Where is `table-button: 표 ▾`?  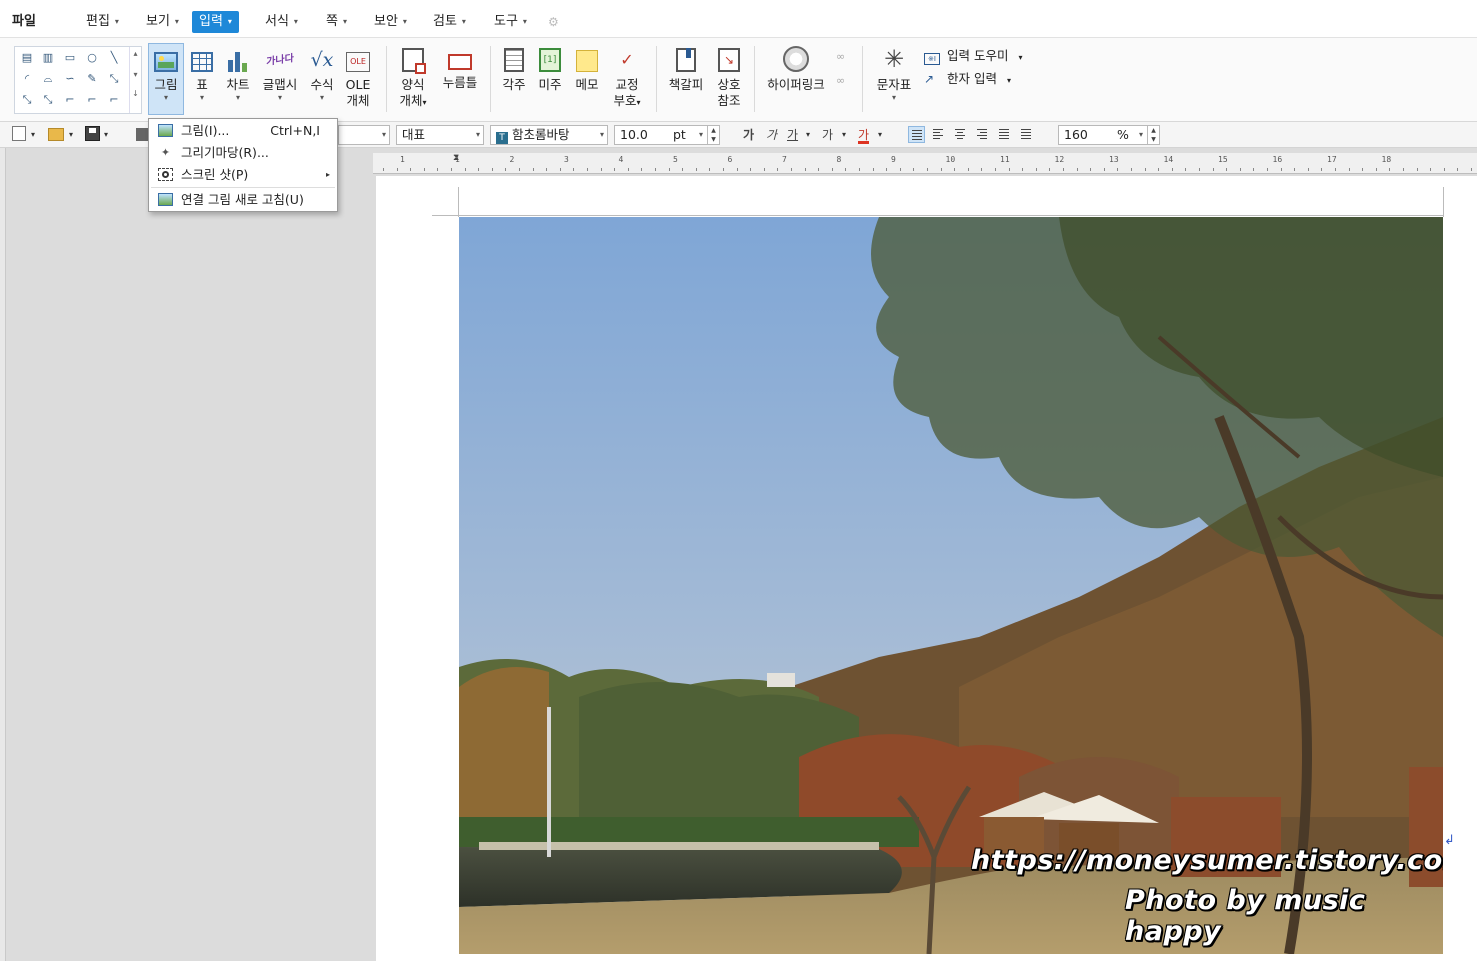
table-button: 표 ▾ is located at coordinates (202, 73).